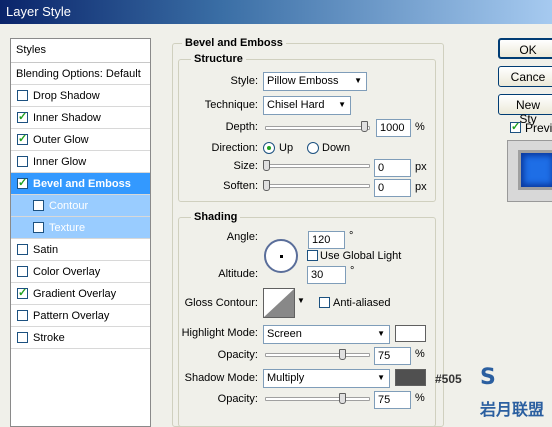  I want to click on cancel-button: Cance, so click(525, 76).